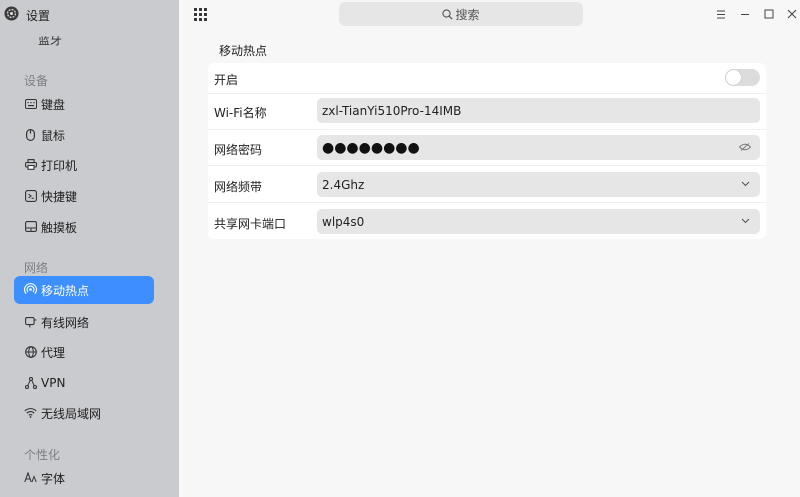  What do you see at coordinates (36, 81) in the screenshot?
I see `section-title-devices: 设备` at bounding box center [36, 81].